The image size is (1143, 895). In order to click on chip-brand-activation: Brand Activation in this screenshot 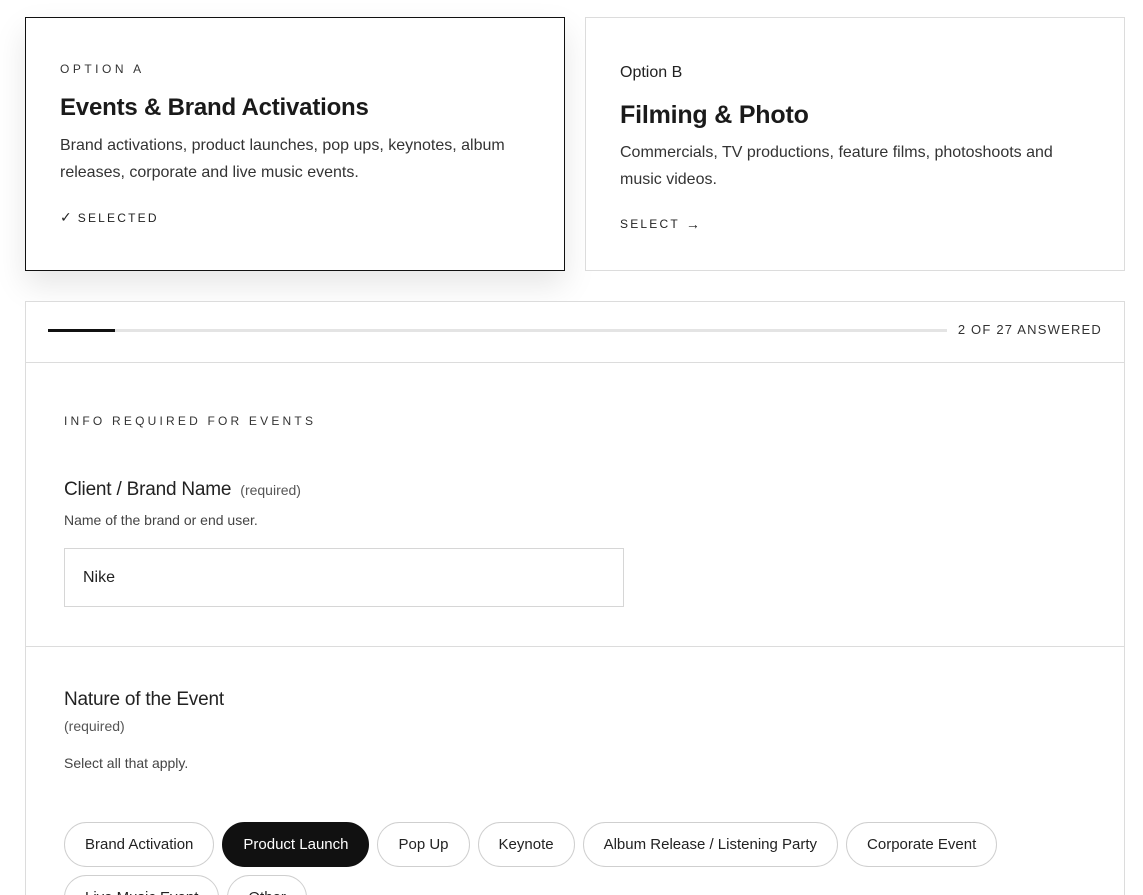, I will do `click(139, 844)`.